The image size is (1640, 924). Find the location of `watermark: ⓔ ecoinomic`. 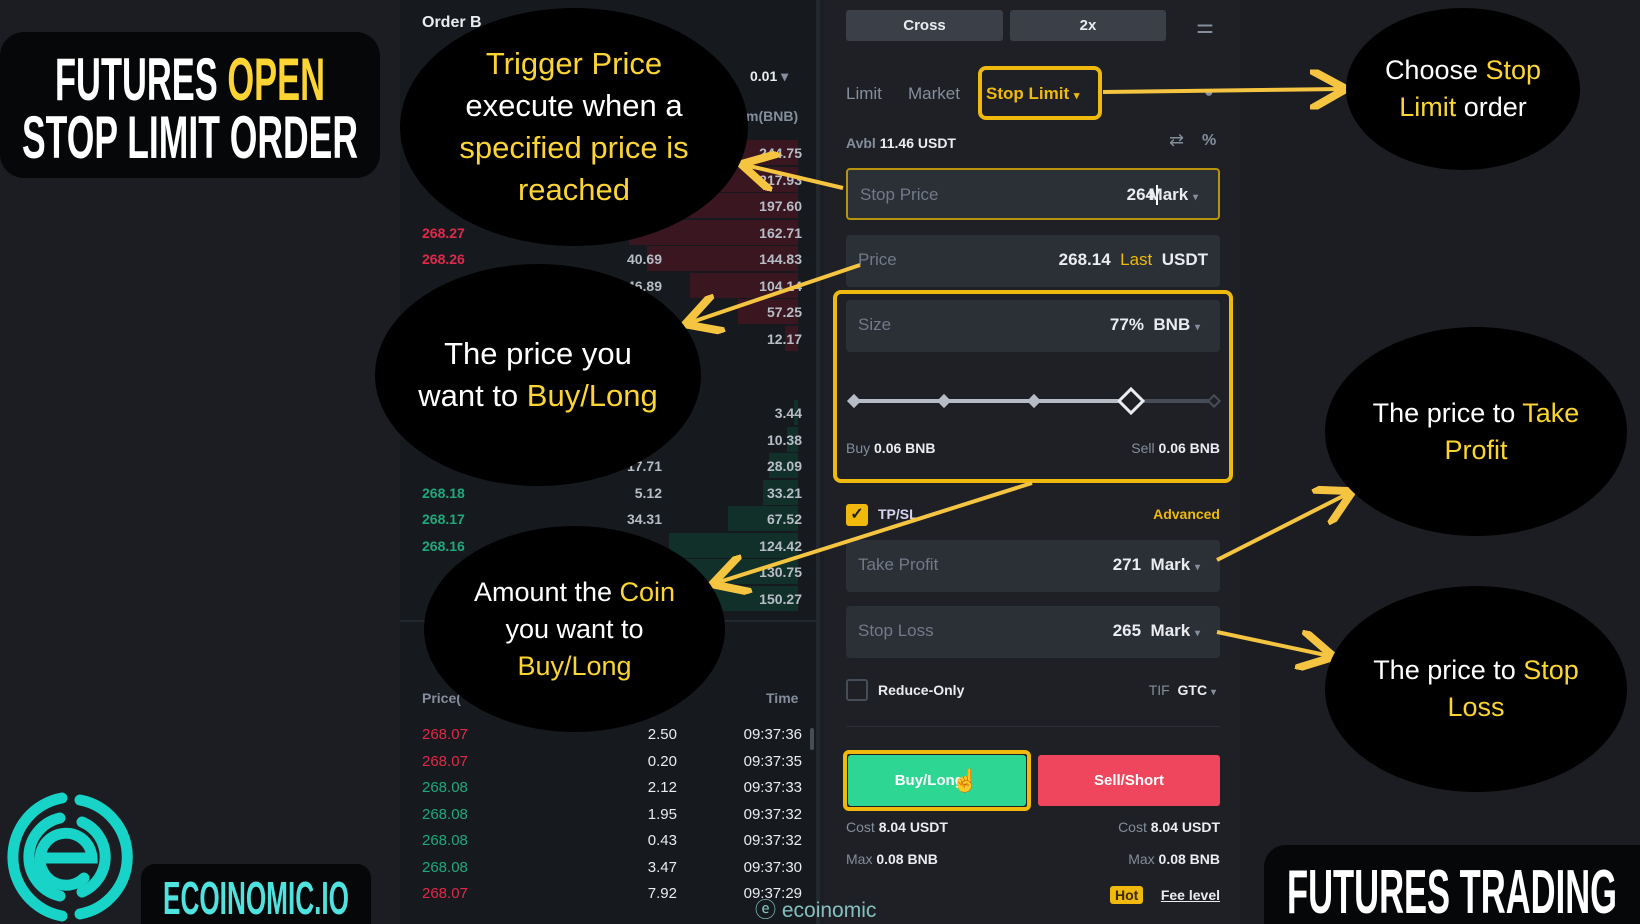

watermark: ⓔ ecoinomic is located at coordinates (815, 909).